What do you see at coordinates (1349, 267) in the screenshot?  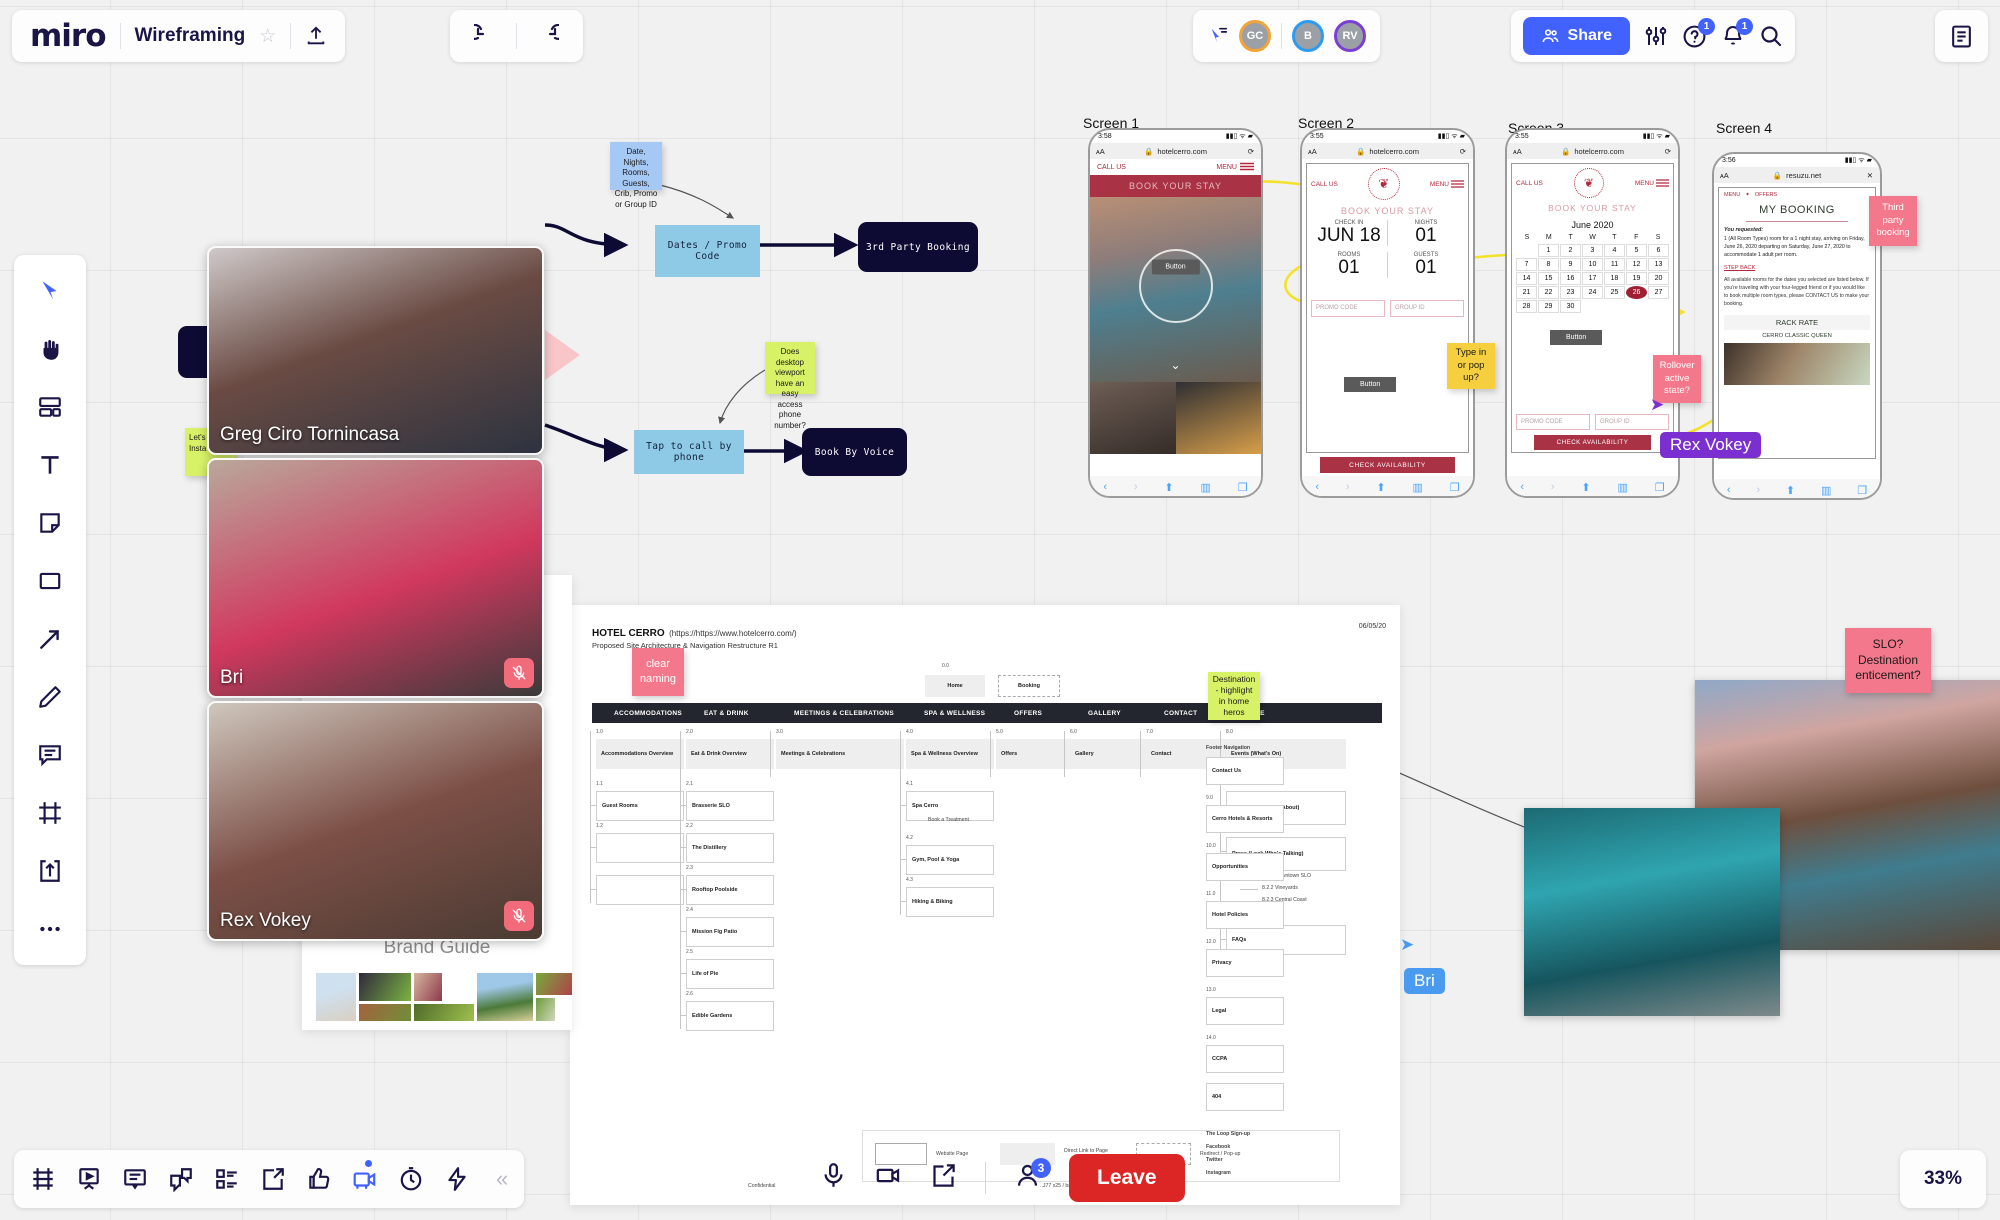 I see `screen-2-rooms-value: 01` at bounding box center [1349, 267].